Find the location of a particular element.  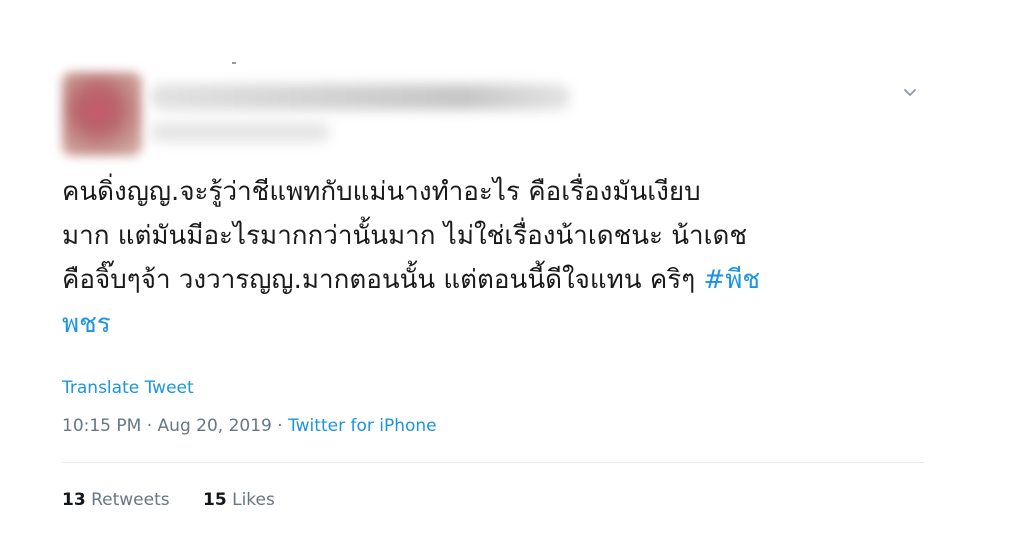

image-artifact is located at coordinates (234, 63).